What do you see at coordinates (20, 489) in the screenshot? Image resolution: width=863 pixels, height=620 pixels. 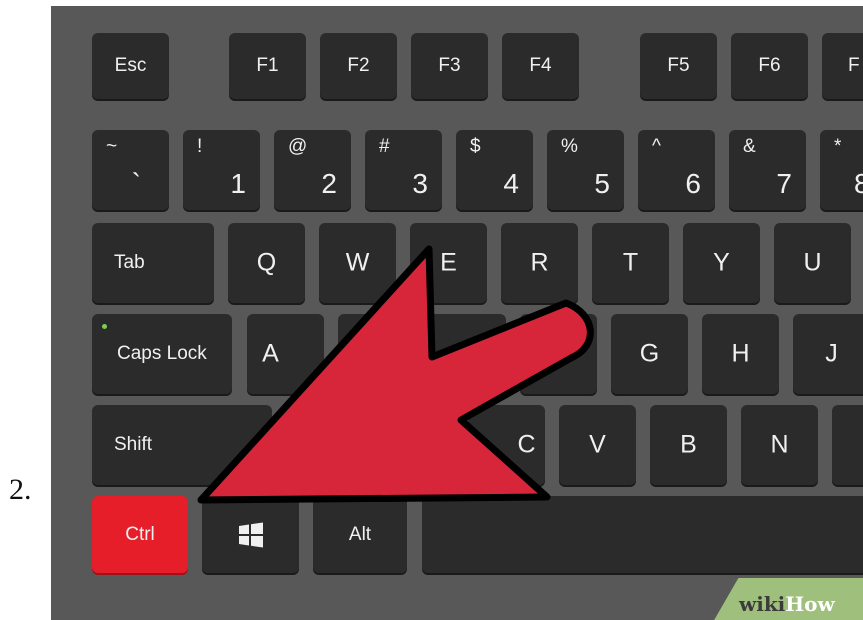 I see `step-number: 2.` at bounding box center [20, 489].